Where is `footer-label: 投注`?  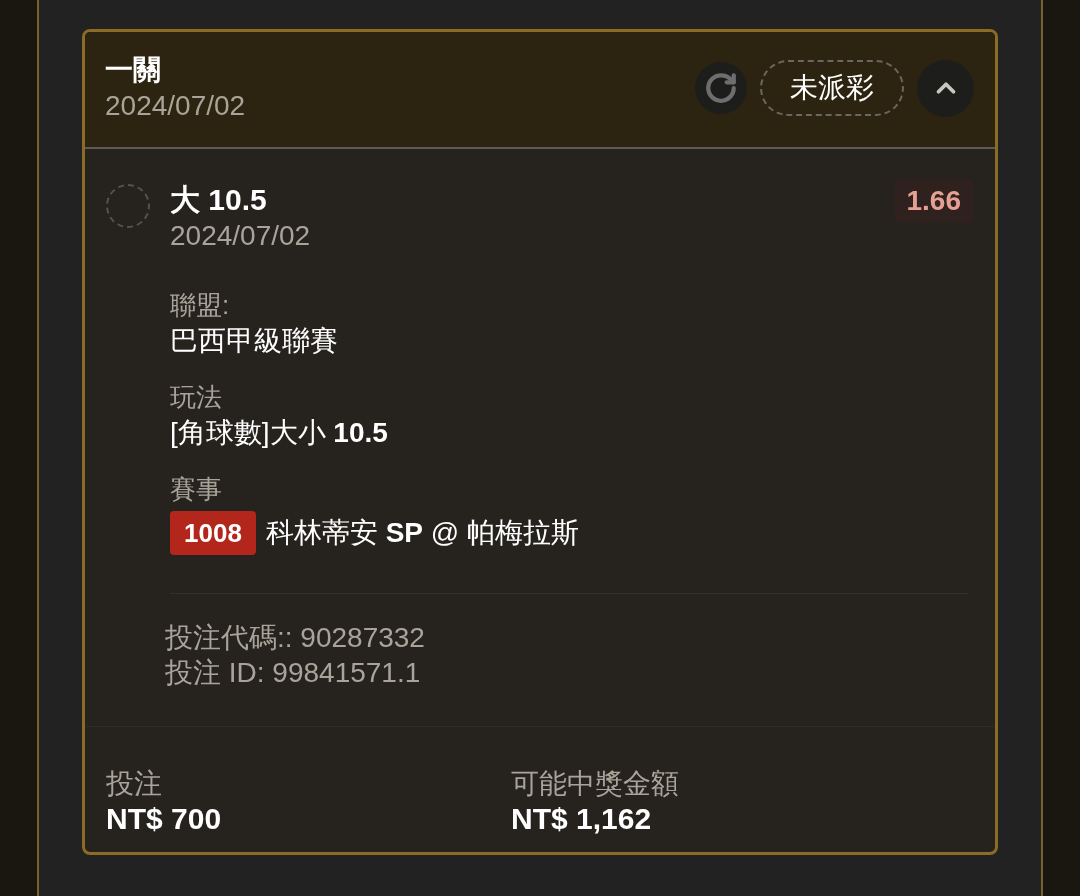
footer-label: 投注 is located at coordinates (134, 784).